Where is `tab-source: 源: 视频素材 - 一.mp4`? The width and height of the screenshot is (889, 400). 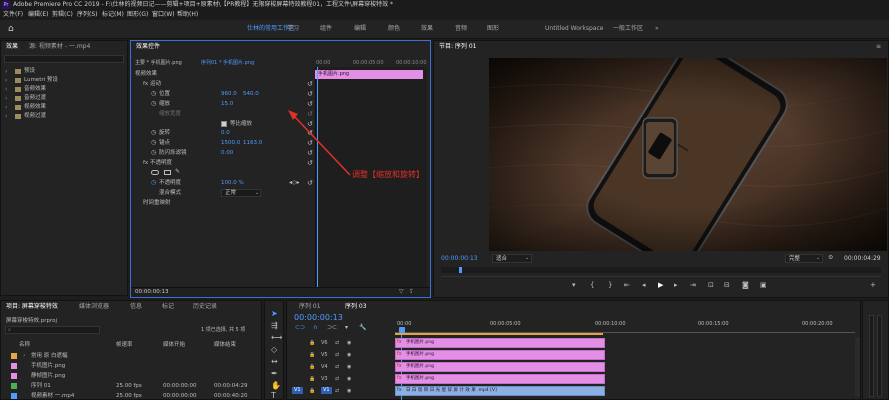 tab-source: 源: 视频素材 - 一.mp4 is located at coordinates (59, 47).